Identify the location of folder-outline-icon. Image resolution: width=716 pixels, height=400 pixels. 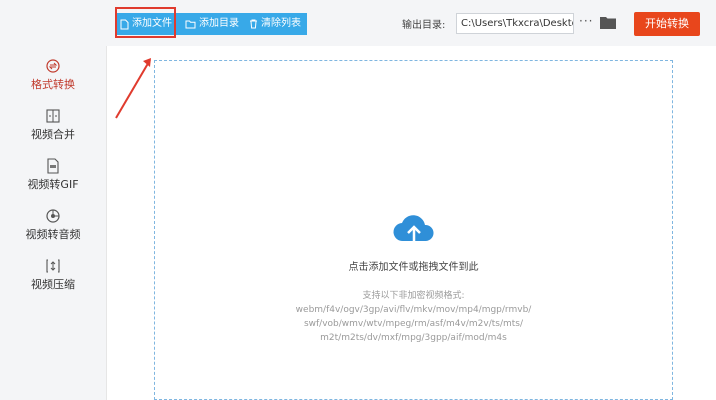
(190, 24).